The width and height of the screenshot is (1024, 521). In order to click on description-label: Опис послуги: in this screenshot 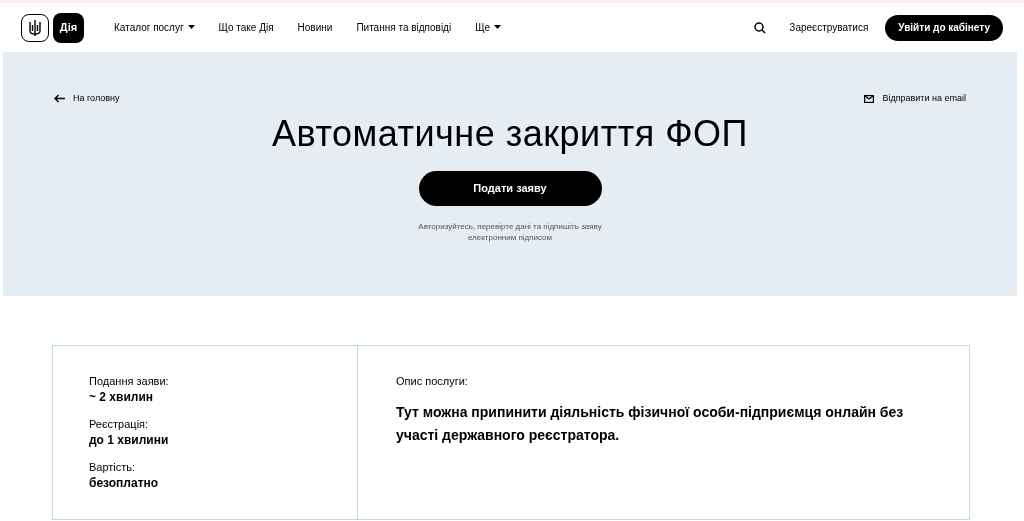, I will do `click(432, 381)`.